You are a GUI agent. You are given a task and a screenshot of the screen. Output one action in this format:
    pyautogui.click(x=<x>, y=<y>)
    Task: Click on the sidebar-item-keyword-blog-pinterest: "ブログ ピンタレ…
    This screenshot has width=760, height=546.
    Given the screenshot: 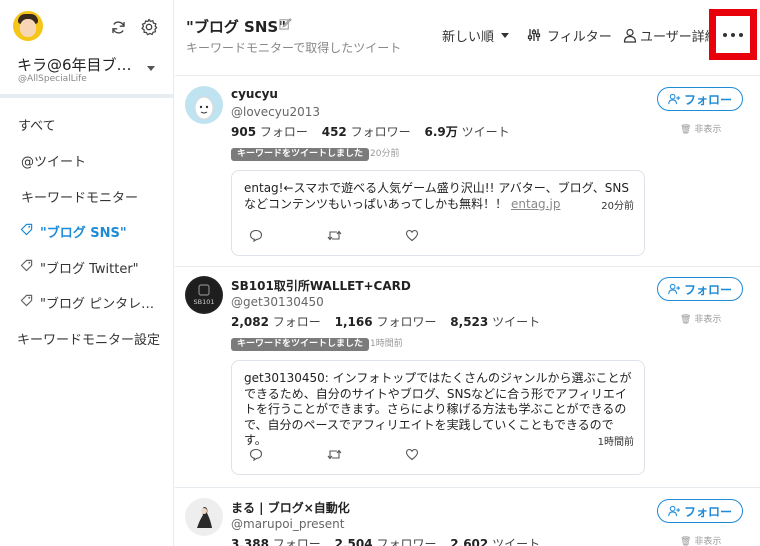 What is the action you would take?
    pyautogui.click(x=86, y=302)
    